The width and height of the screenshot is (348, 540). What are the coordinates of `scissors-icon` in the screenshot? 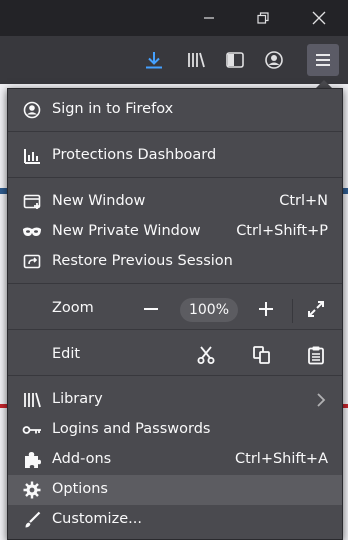 It's located at (206, 355).